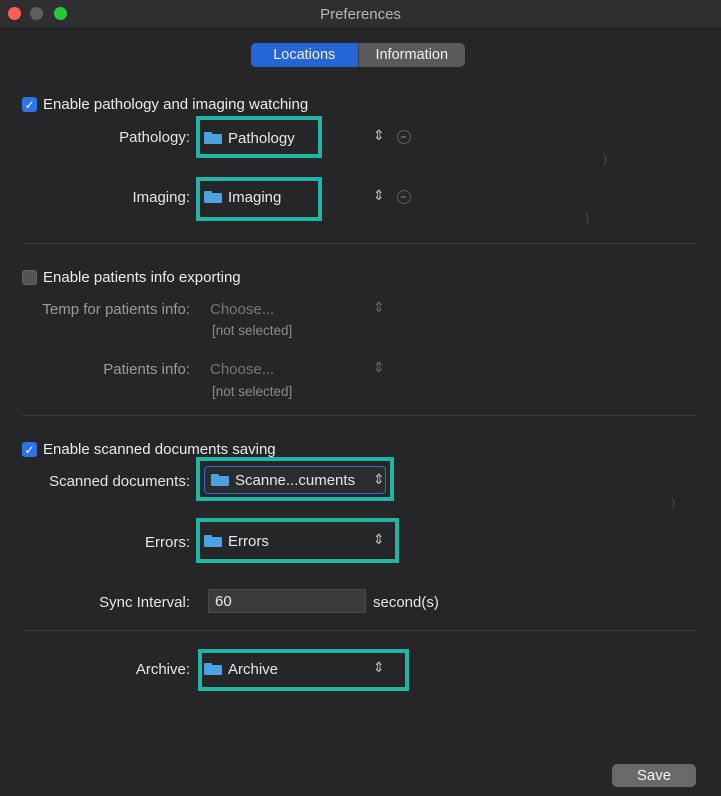 The image size is (721, 796). I want to click on patients-info-label: Patients info:, so click(146, 369).